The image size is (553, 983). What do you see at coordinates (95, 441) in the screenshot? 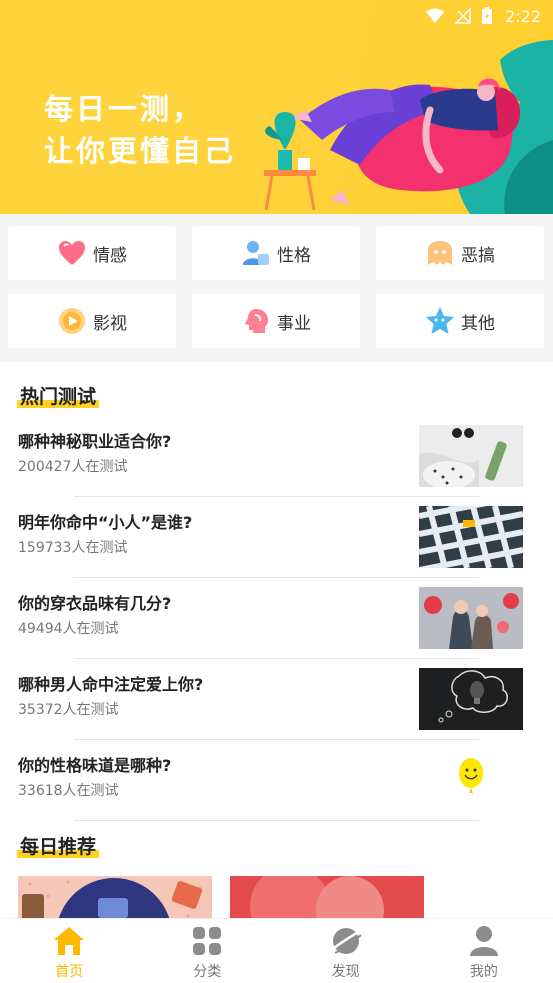
I see `test-question: 哪种神秘职业适合你?` at bounding box center [95, 441].